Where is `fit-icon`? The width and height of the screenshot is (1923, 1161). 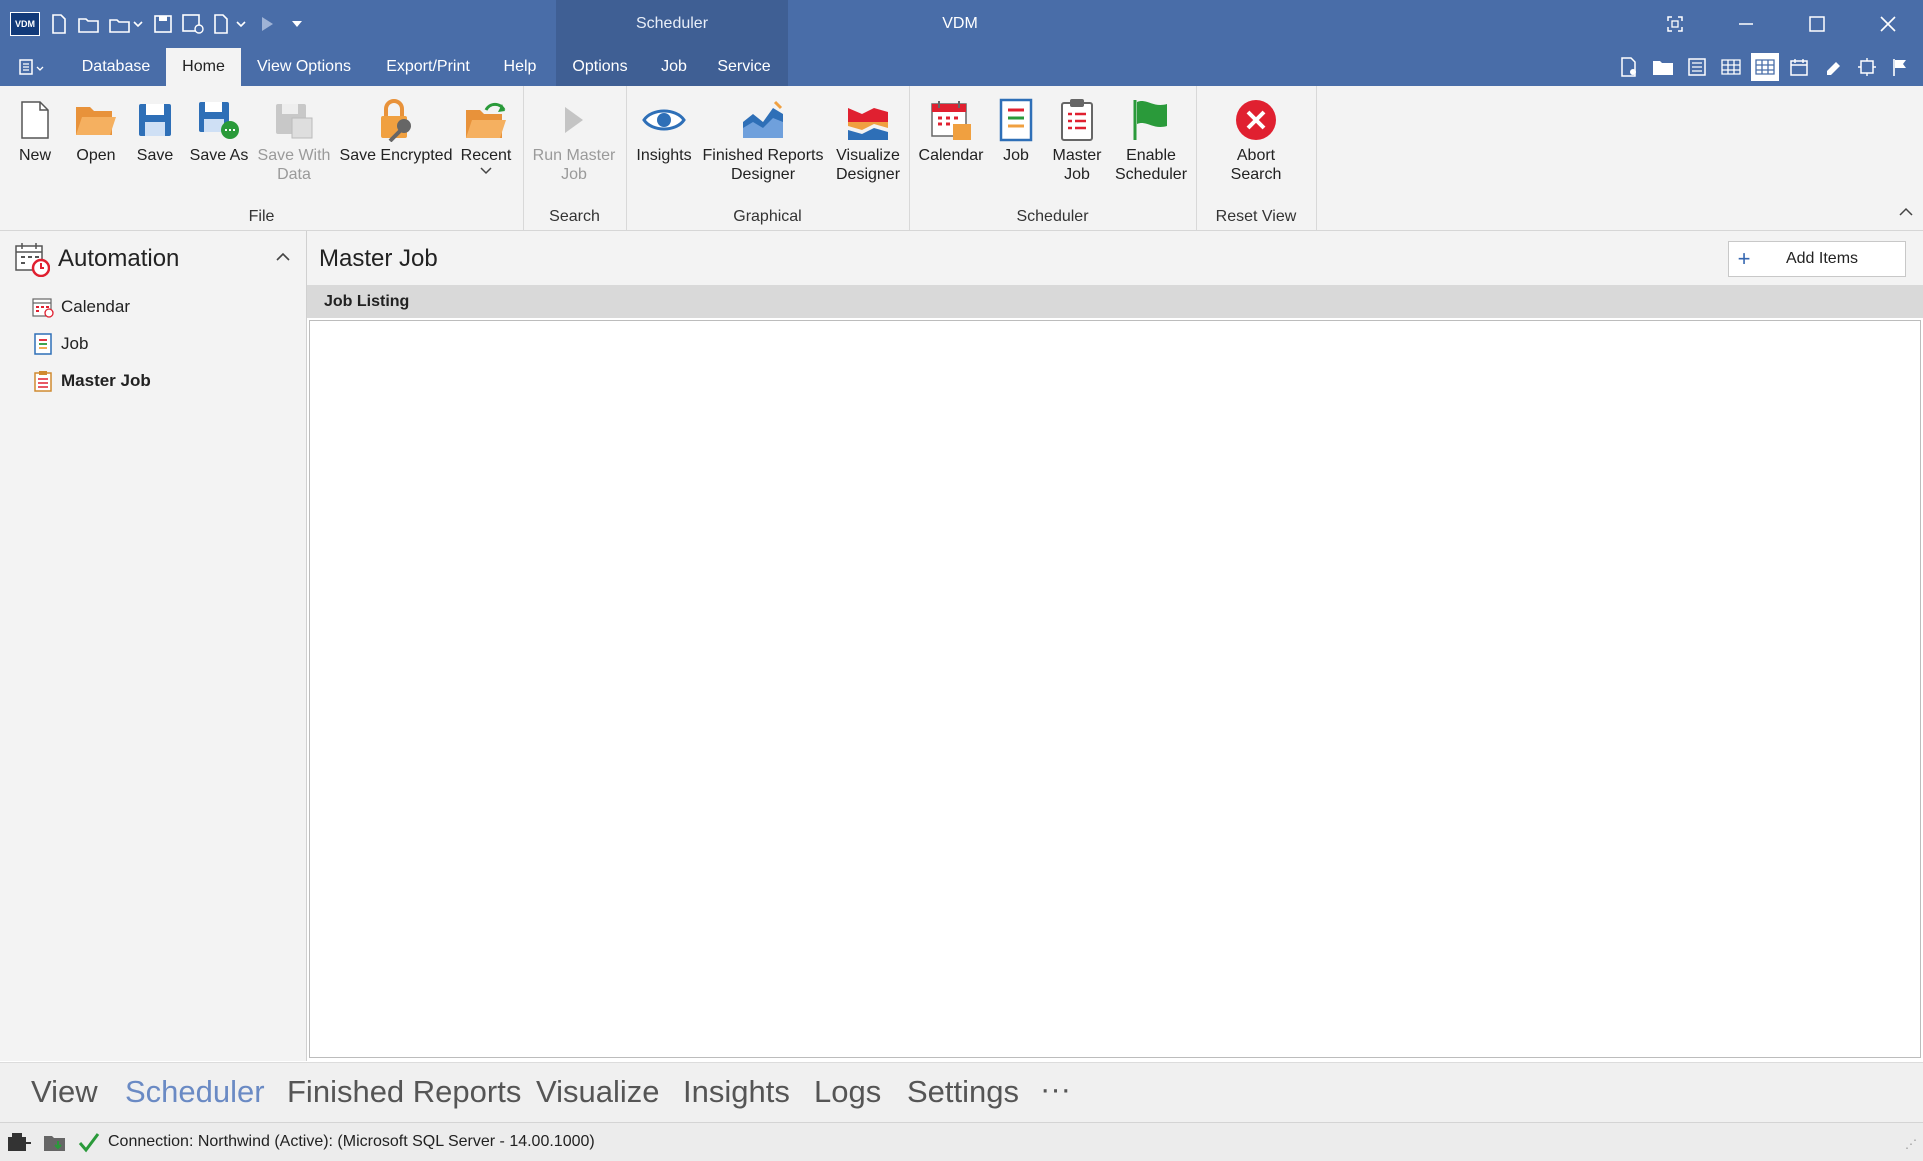 fit-icon is located at coordinates (1867, 67).